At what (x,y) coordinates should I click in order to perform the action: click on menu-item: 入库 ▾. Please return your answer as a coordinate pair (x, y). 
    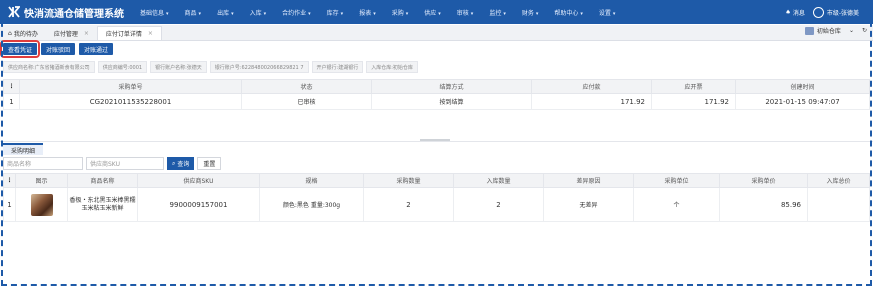
    Looking at the image, I should click on (258, 12).